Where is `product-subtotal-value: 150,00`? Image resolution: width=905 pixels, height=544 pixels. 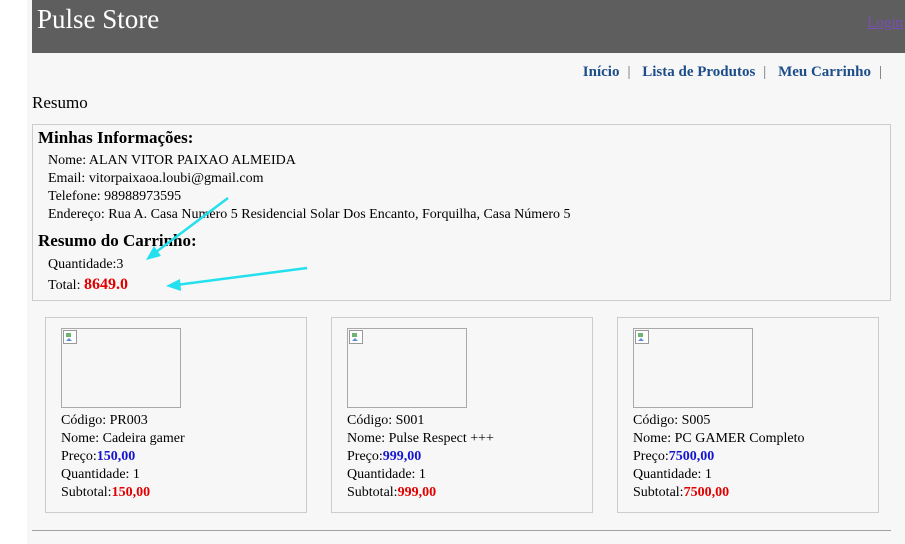 product-subtotal-value: 150,00 is located at coordinates (131, 492).